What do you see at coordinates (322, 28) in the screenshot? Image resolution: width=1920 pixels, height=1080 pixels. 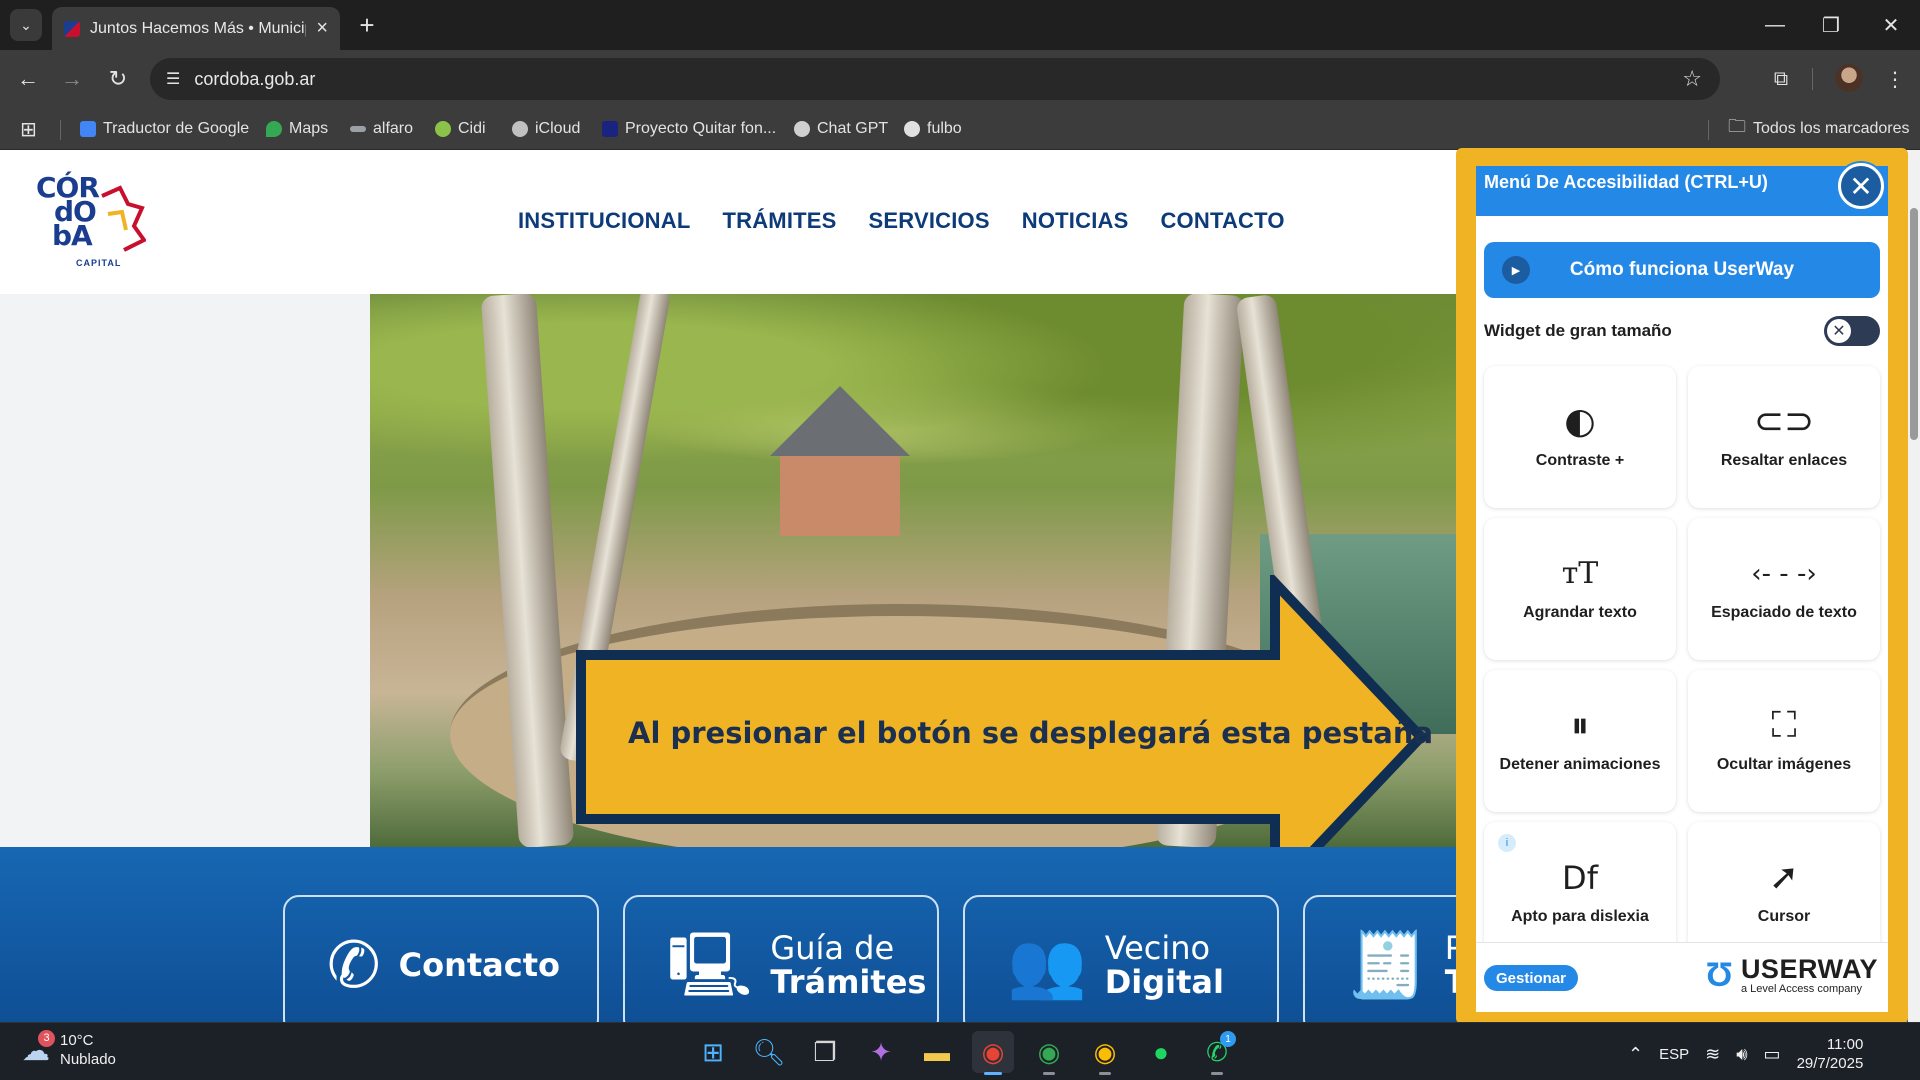 I see `tab-close-icon: ×` at bounding box center [322, 28].